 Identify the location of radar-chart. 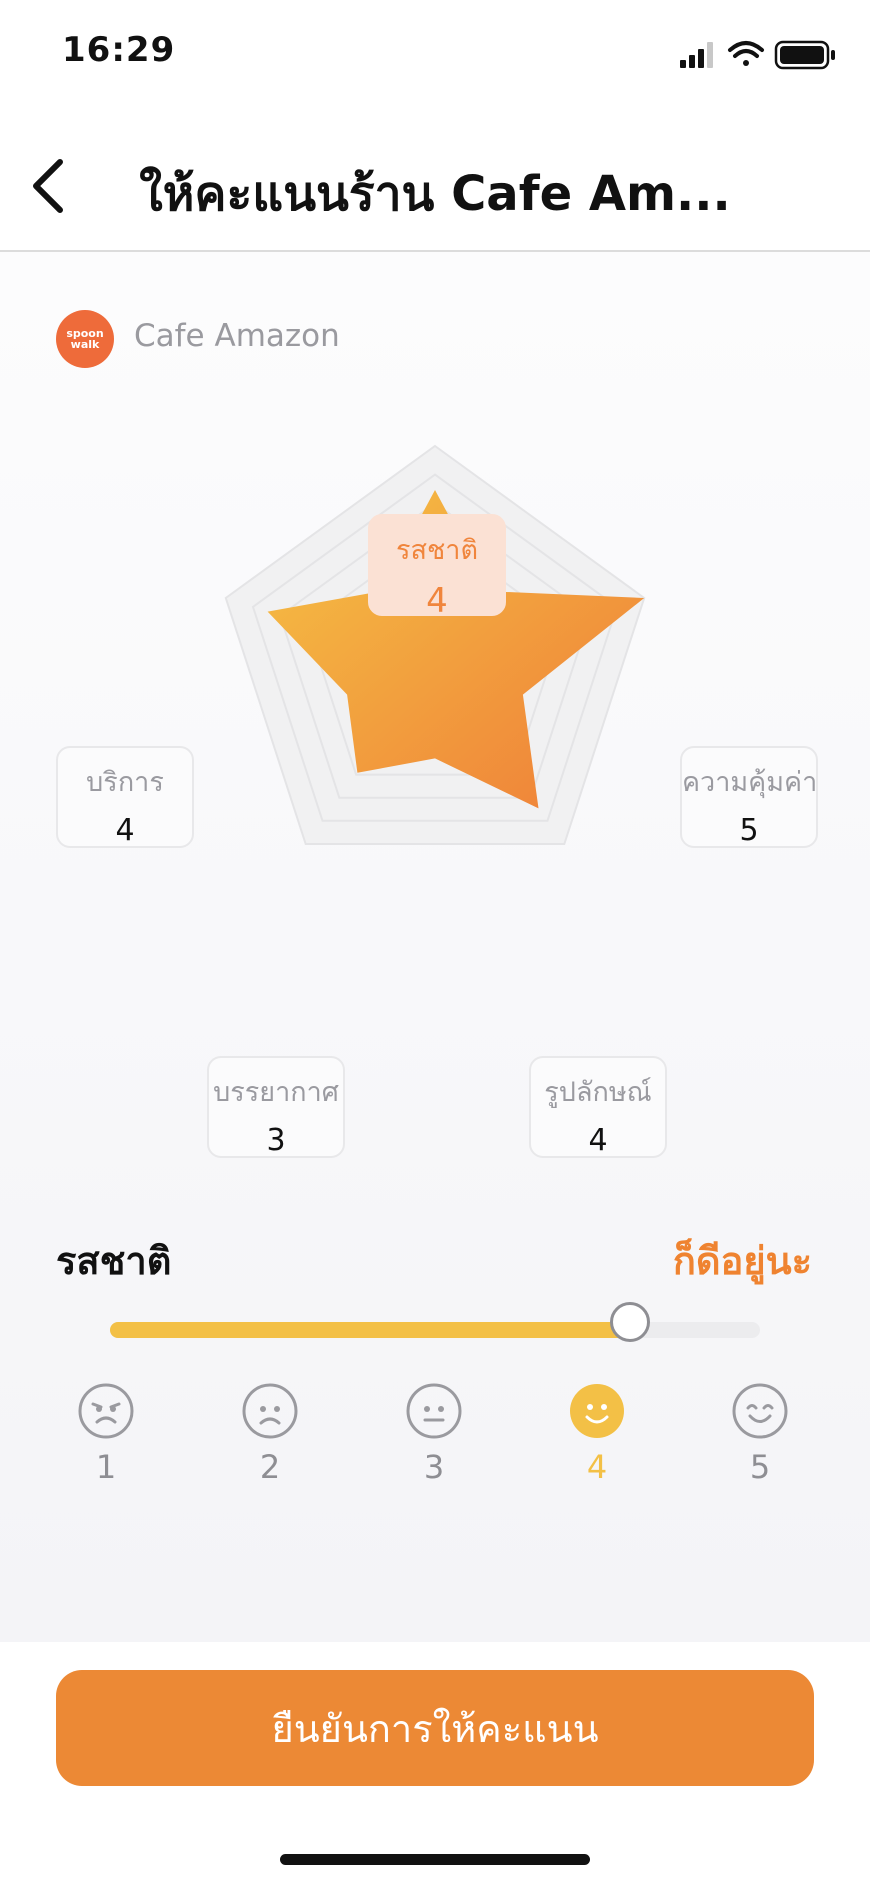
(435, 644).